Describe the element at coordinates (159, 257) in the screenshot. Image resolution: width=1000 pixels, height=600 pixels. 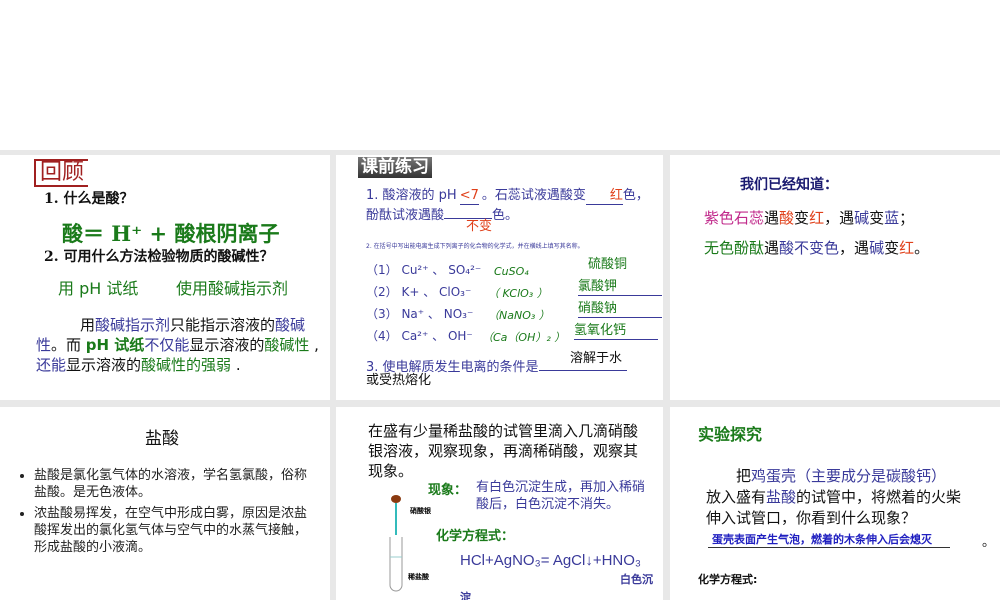
I see `question-2: 2. 可用什么方法检验物质的酸碱性？` at that location.